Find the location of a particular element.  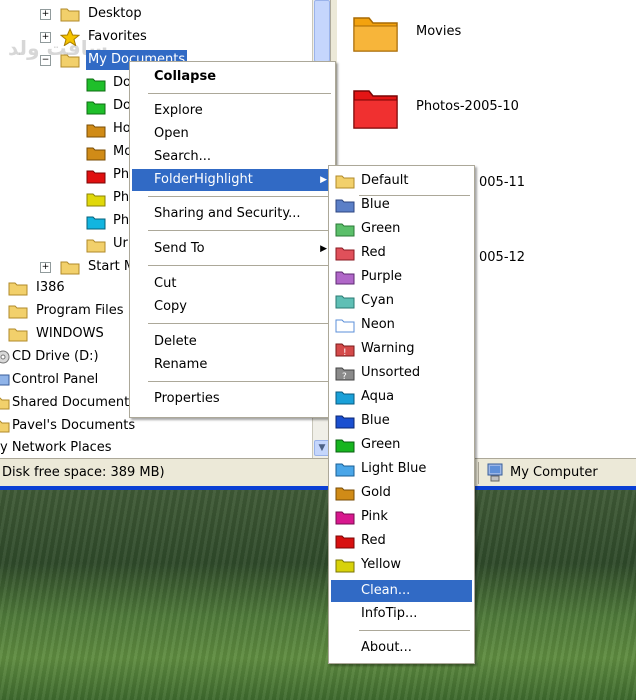

menu-item-copy: Copy is located at coordinates (232, 307).